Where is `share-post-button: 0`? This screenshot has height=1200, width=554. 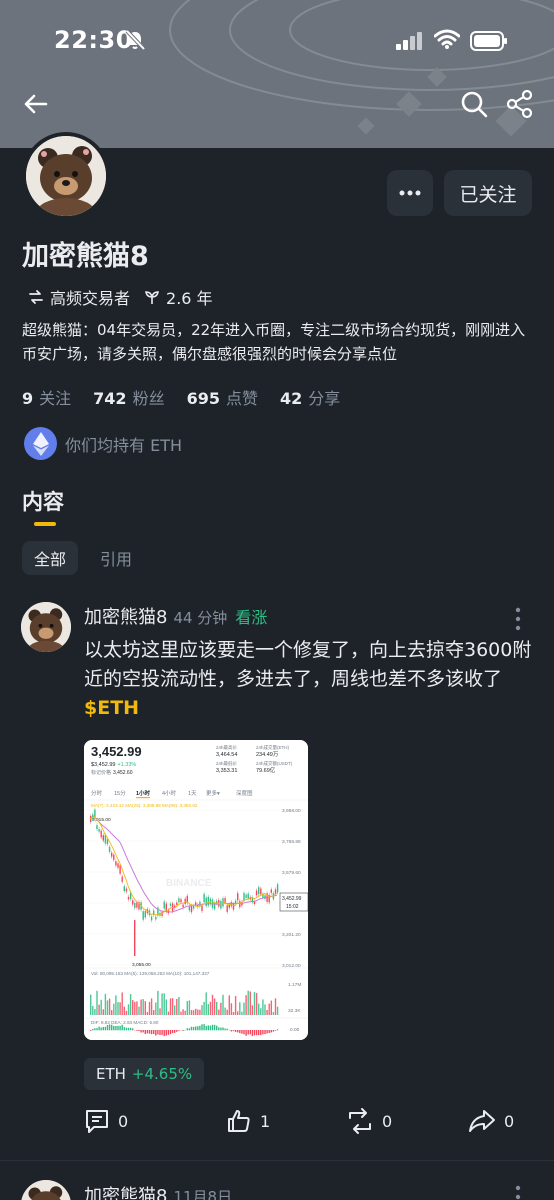 share-post-button: 0 is located at coordinates (491, 1121).